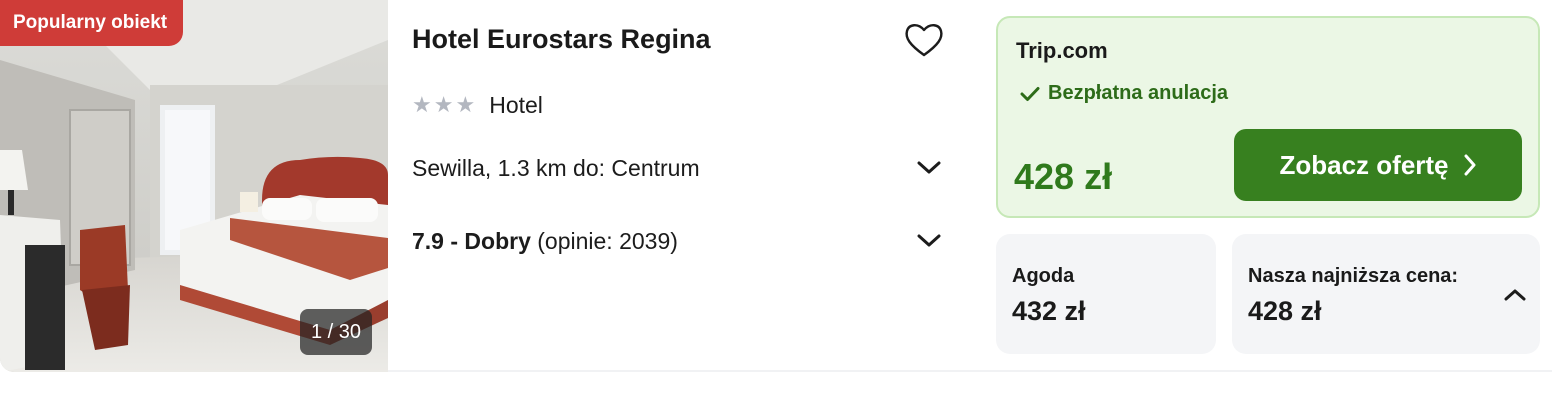 The height and width of the screenshot is (406, 1552). What do you see at coordinates (1515, 295) in the screenshot?
I see `chevron-up-icon` at bounding box center [1515, 295].